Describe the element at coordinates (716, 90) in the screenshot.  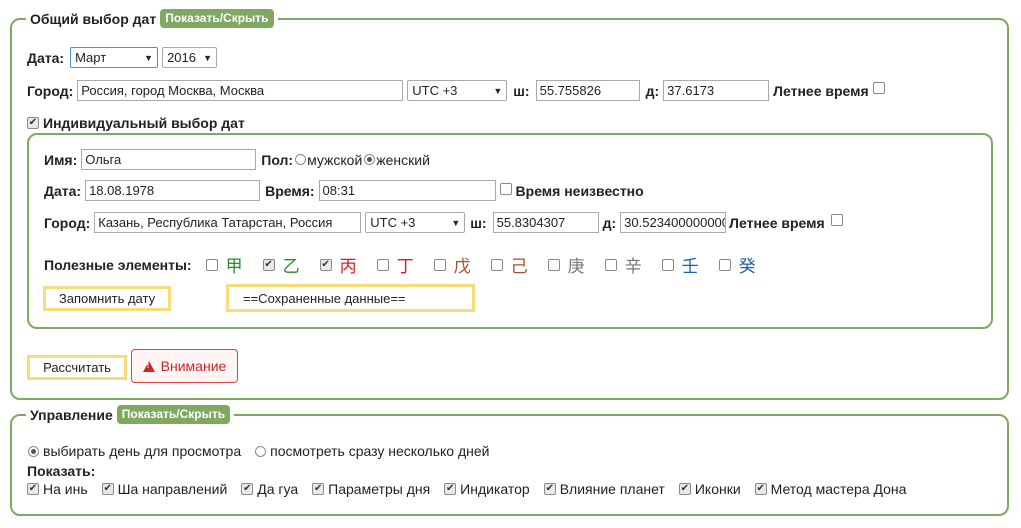
I see `lon-input: 37.6173` at that location.